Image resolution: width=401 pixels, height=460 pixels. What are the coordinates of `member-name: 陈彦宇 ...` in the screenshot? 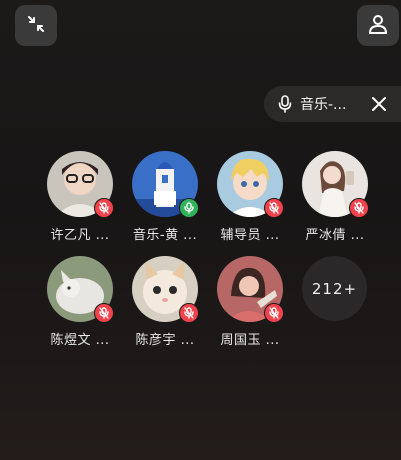 It's located at (165, 340).